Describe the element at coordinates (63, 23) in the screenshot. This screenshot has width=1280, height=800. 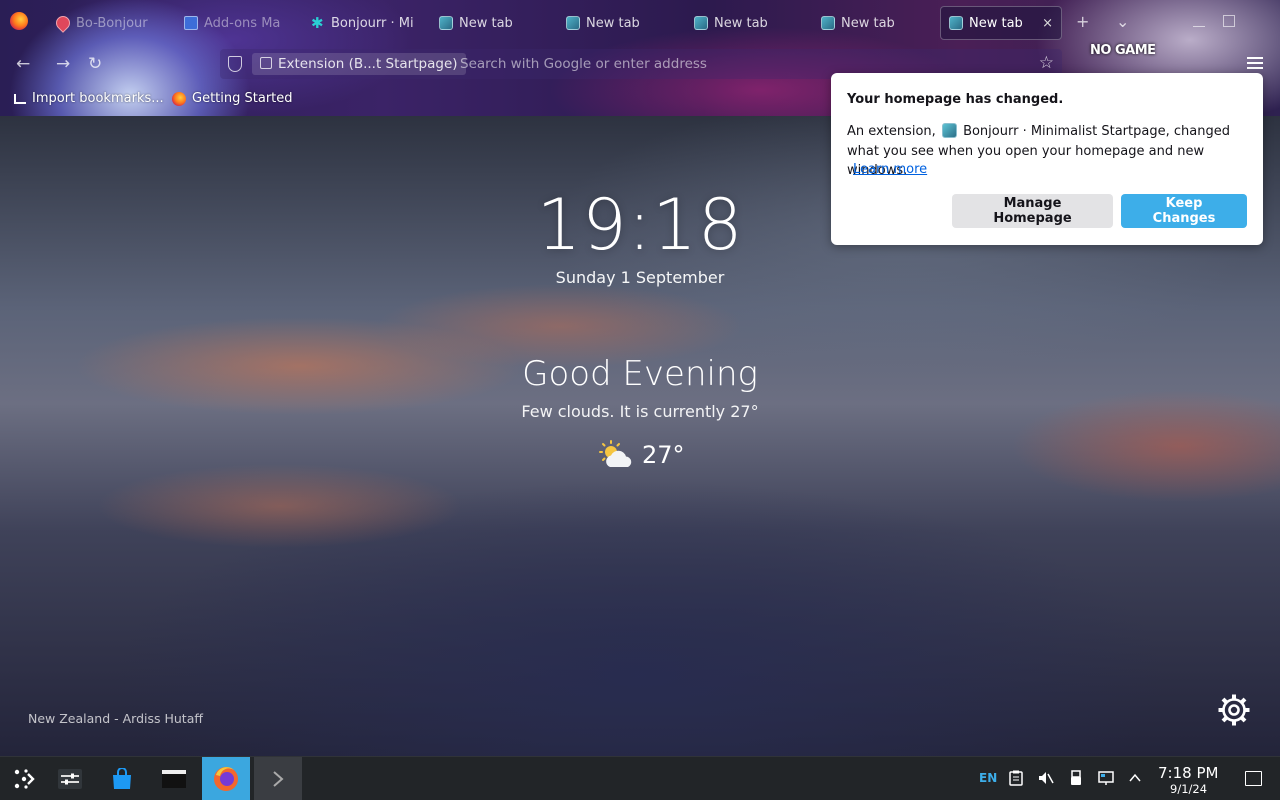
I see `pin-icon` at that location.